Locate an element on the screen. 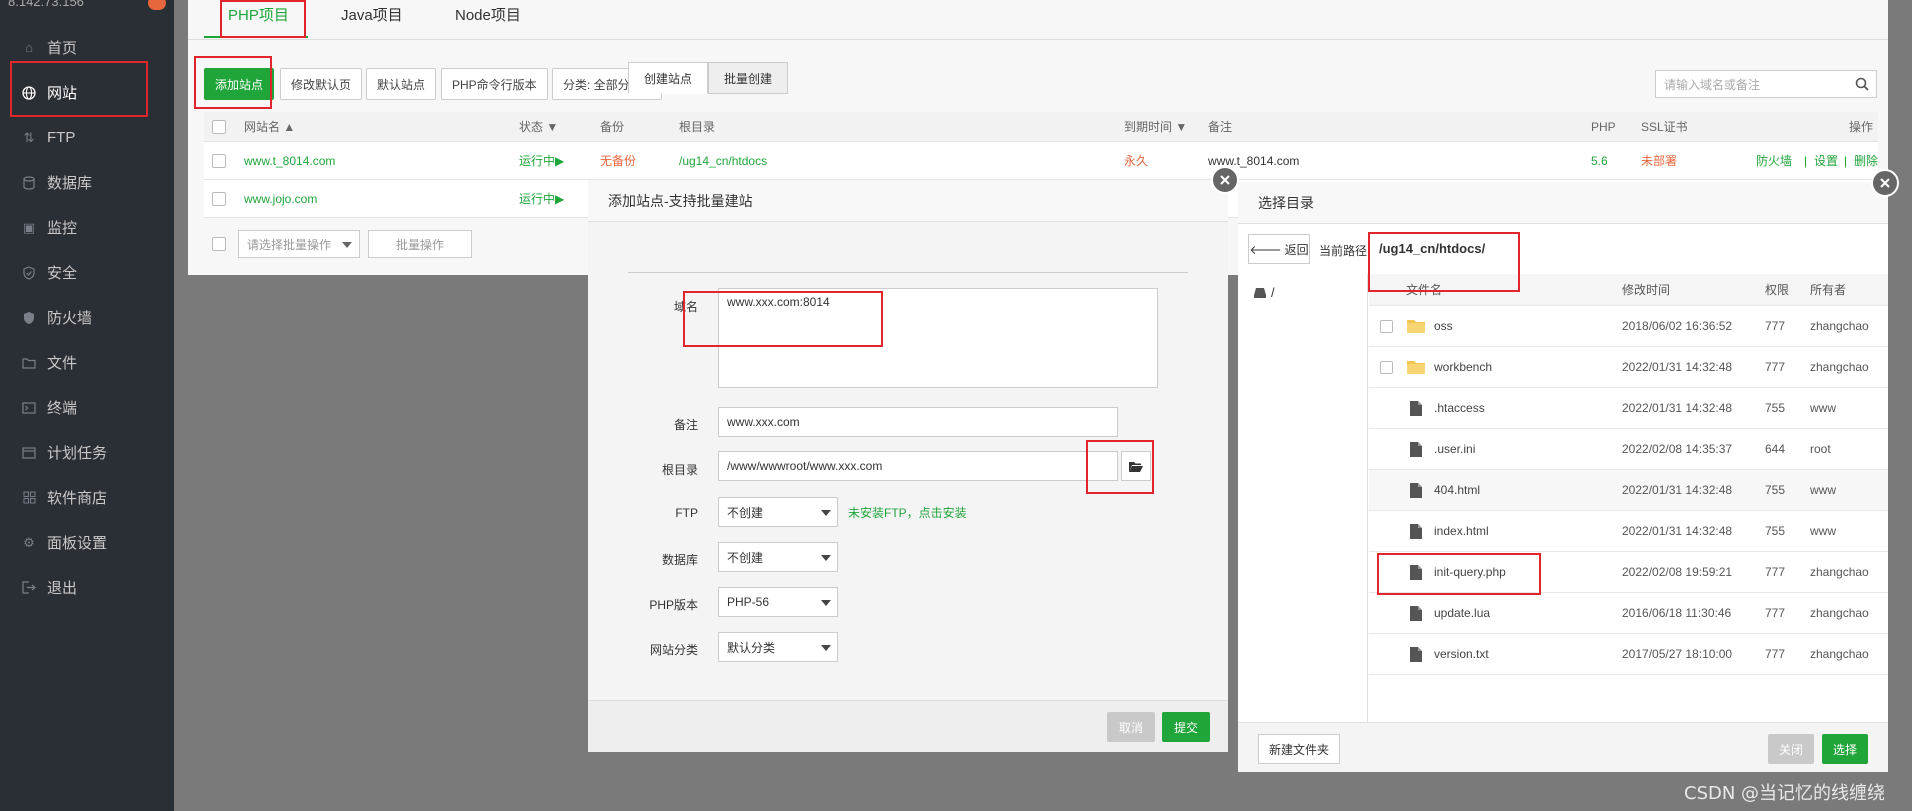 Image resolution: width=1912 pixels, height=811 pixels. file-name: index.html is located at coordinates (1461, 531).